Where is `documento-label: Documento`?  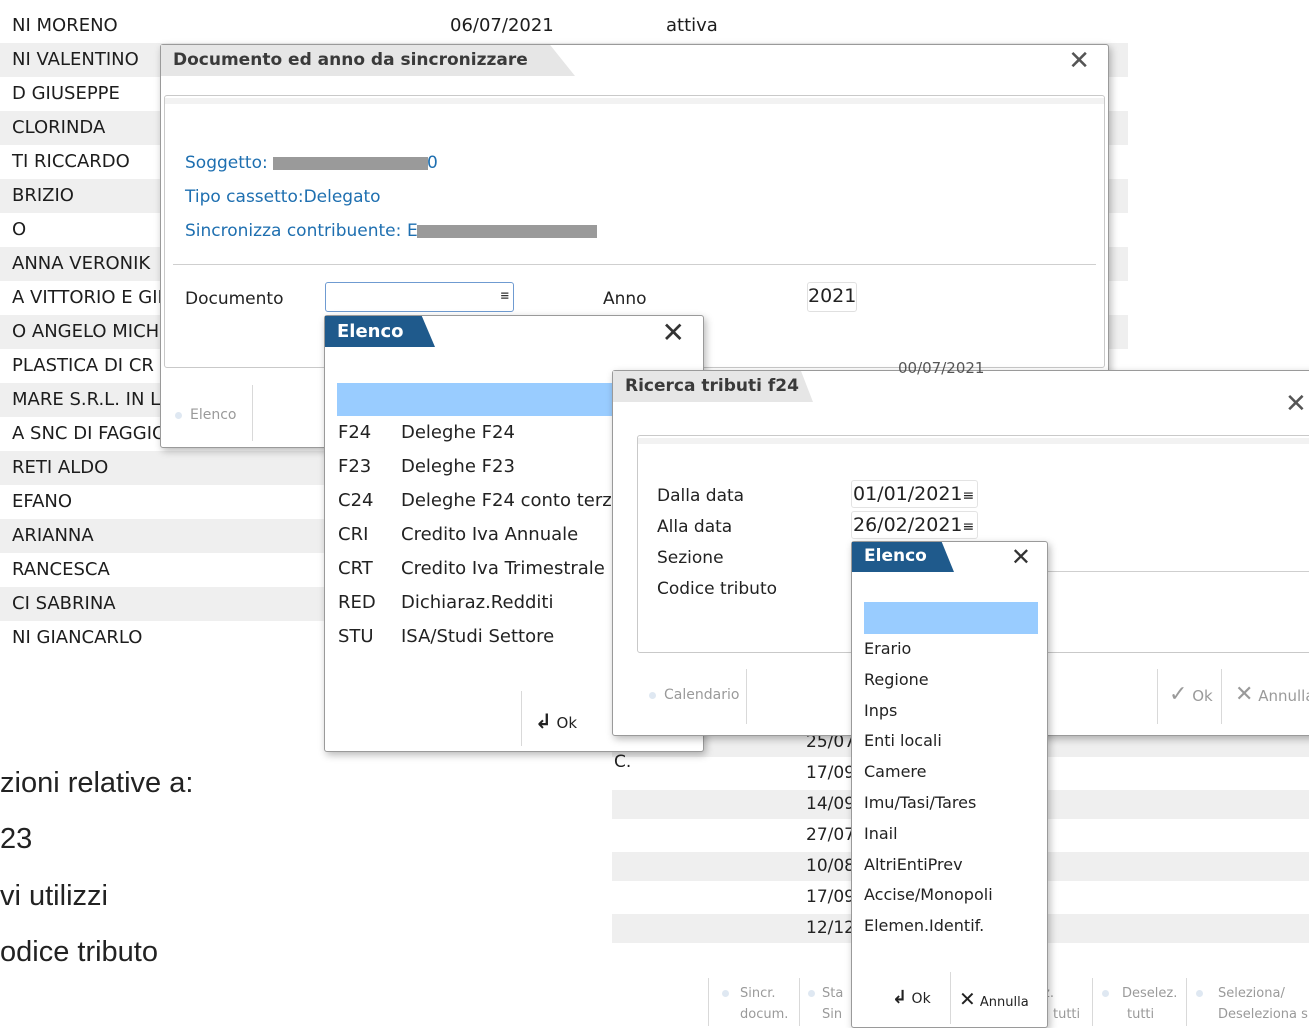 documento-label: Documento is located at coordinates (234, 299).